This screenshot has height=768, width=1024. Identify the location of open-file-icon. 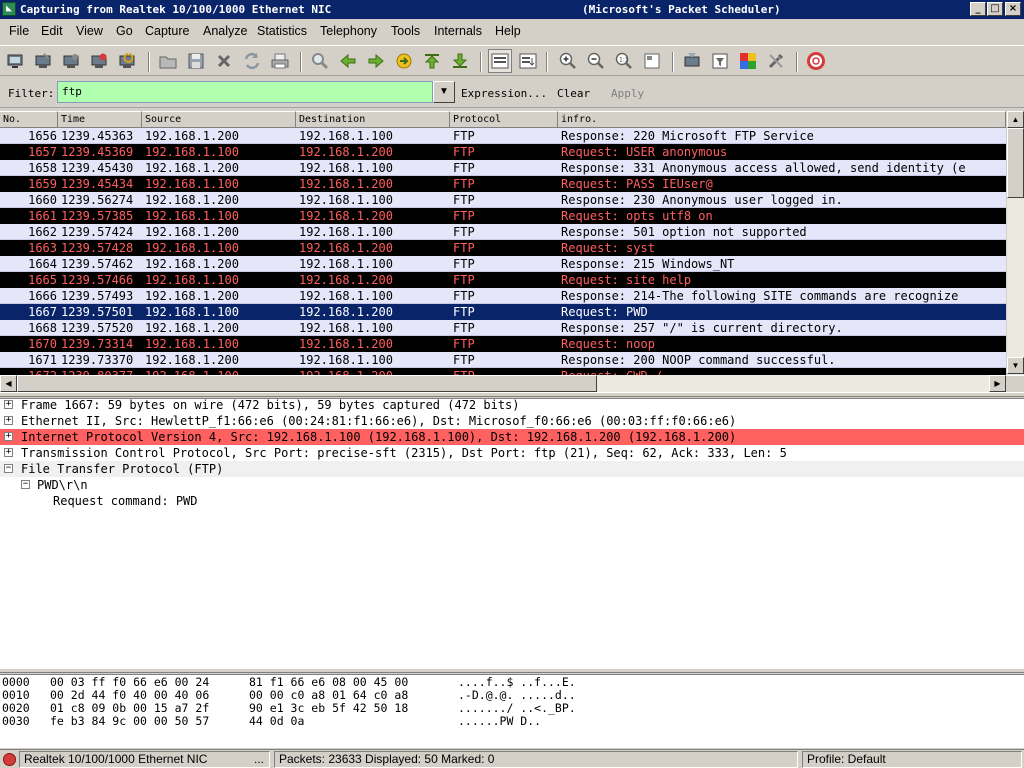
(168, 61).